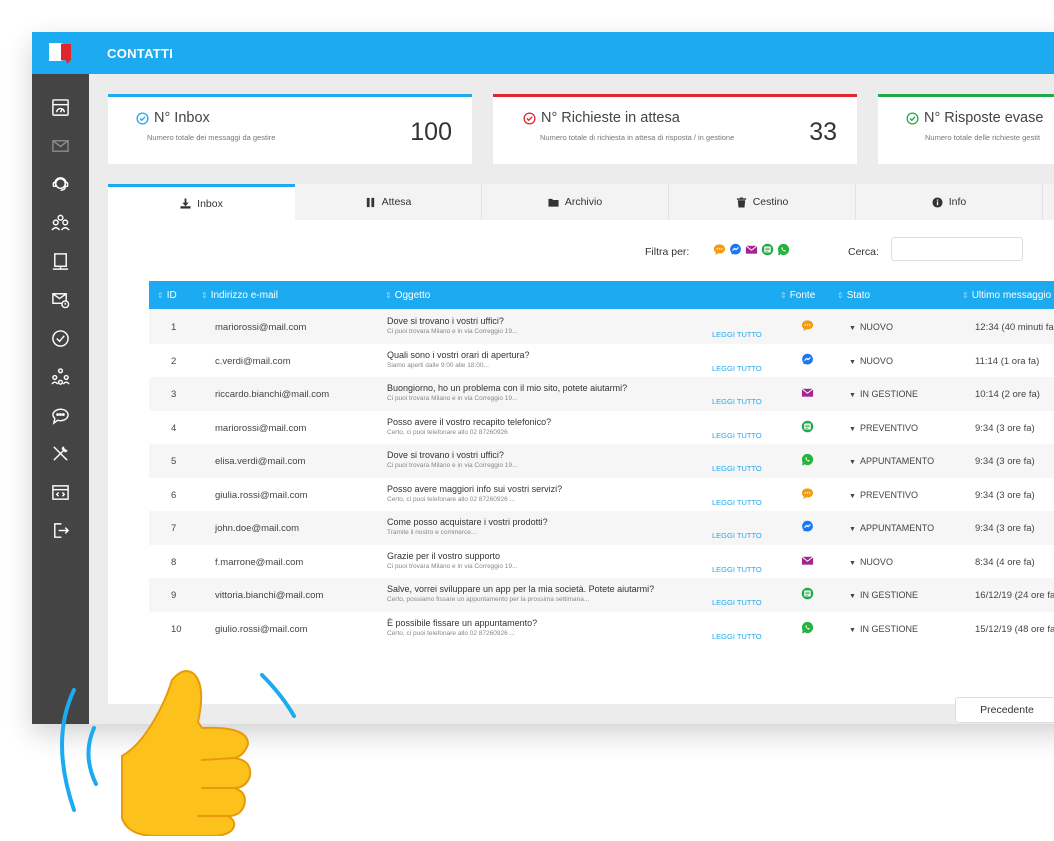 This screenshot has height=841, width=1054. What do you see at coordinates (741, 202) in the screenshot?
I see `trash-icon` at bounding box center [741, 202].